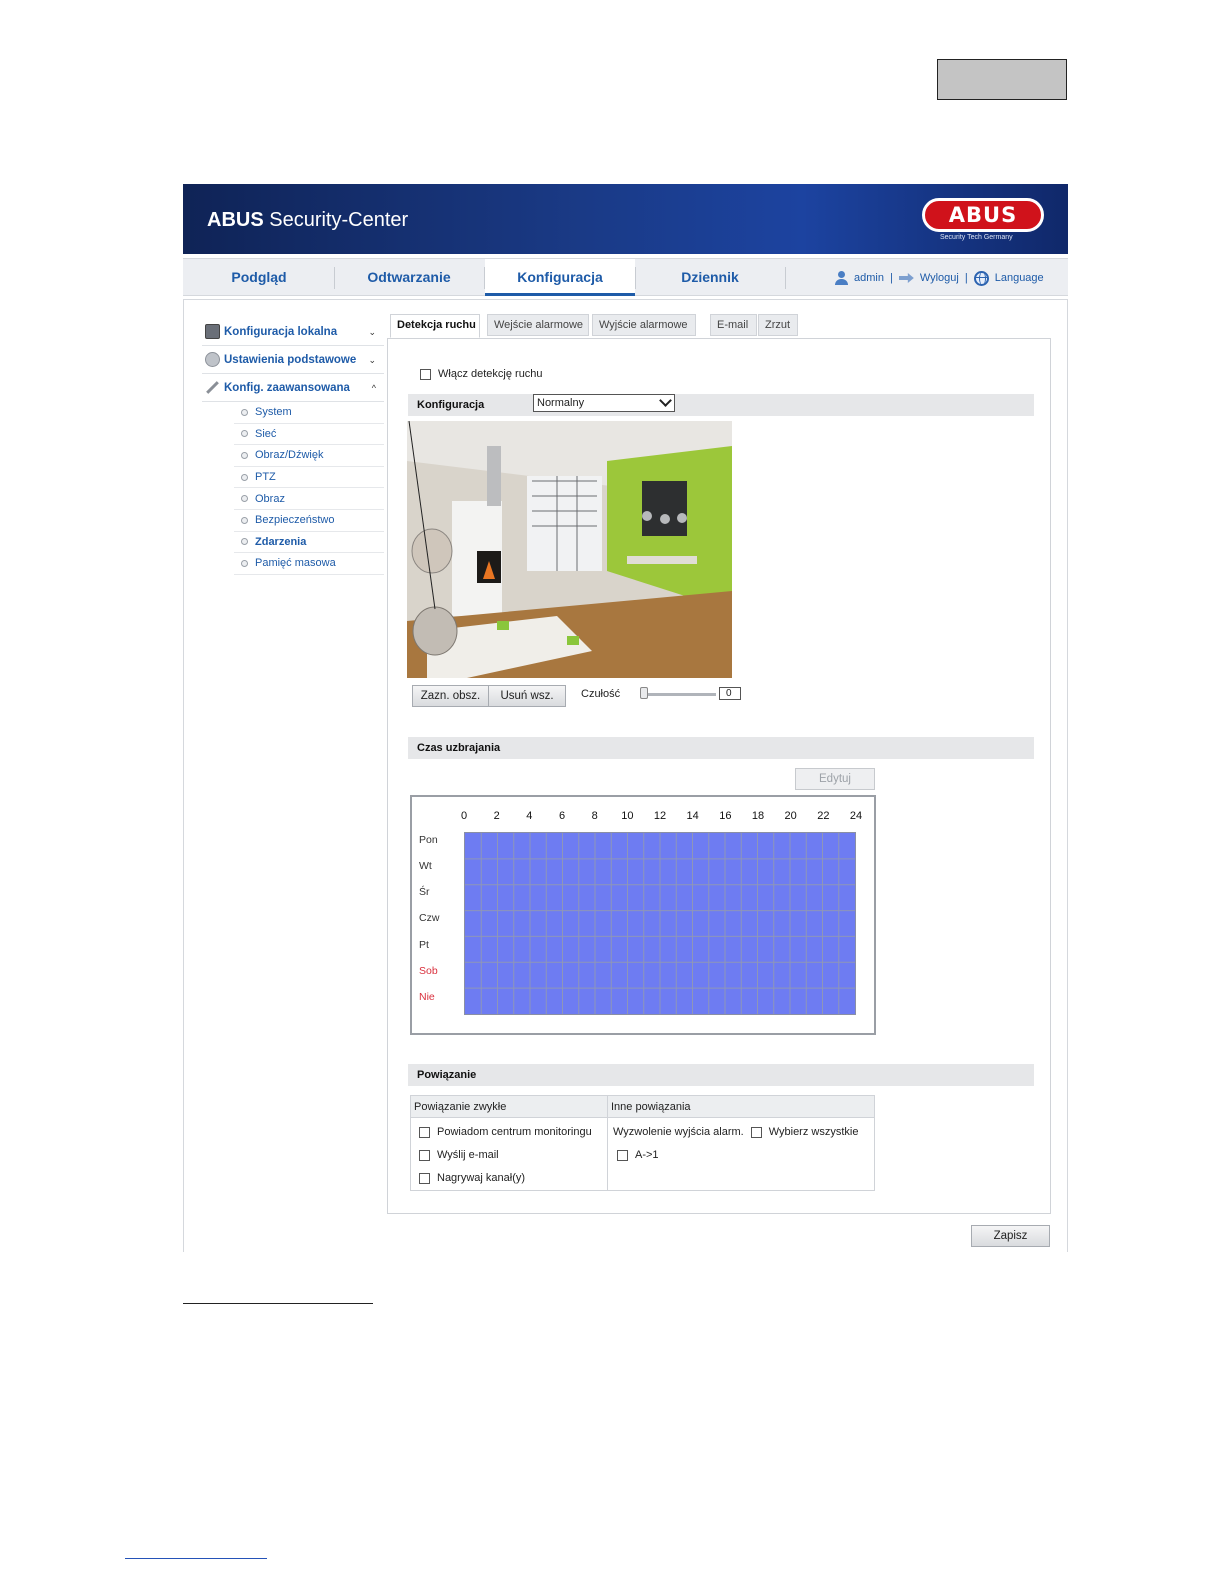 This screenshot has height=1584, width=1224. I want to click on send-email-label: Wyślij e-mail, so click(468, 1155).